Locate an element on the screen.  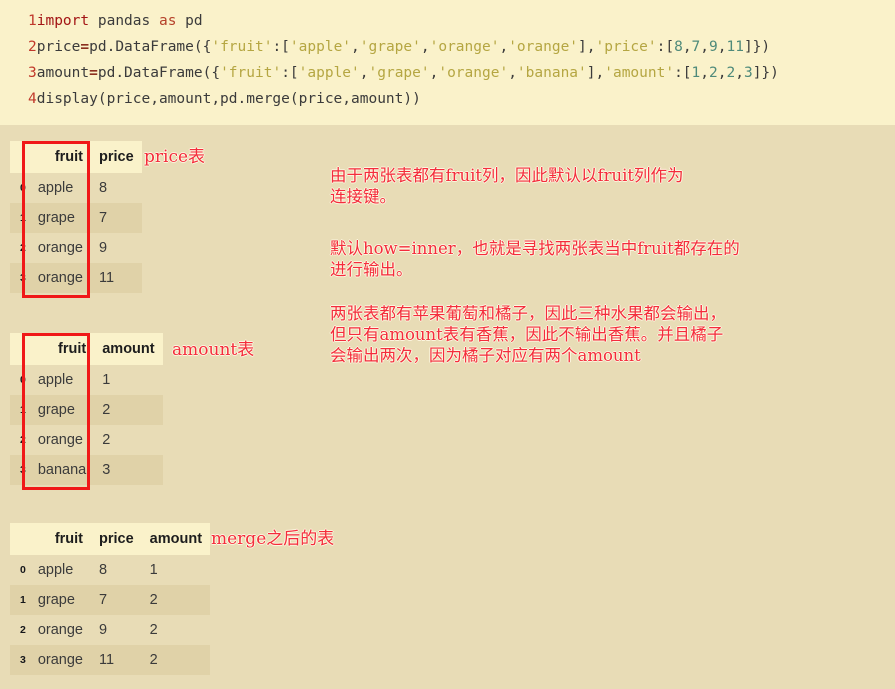
code-token: pd is located at coordinates (189, 21).